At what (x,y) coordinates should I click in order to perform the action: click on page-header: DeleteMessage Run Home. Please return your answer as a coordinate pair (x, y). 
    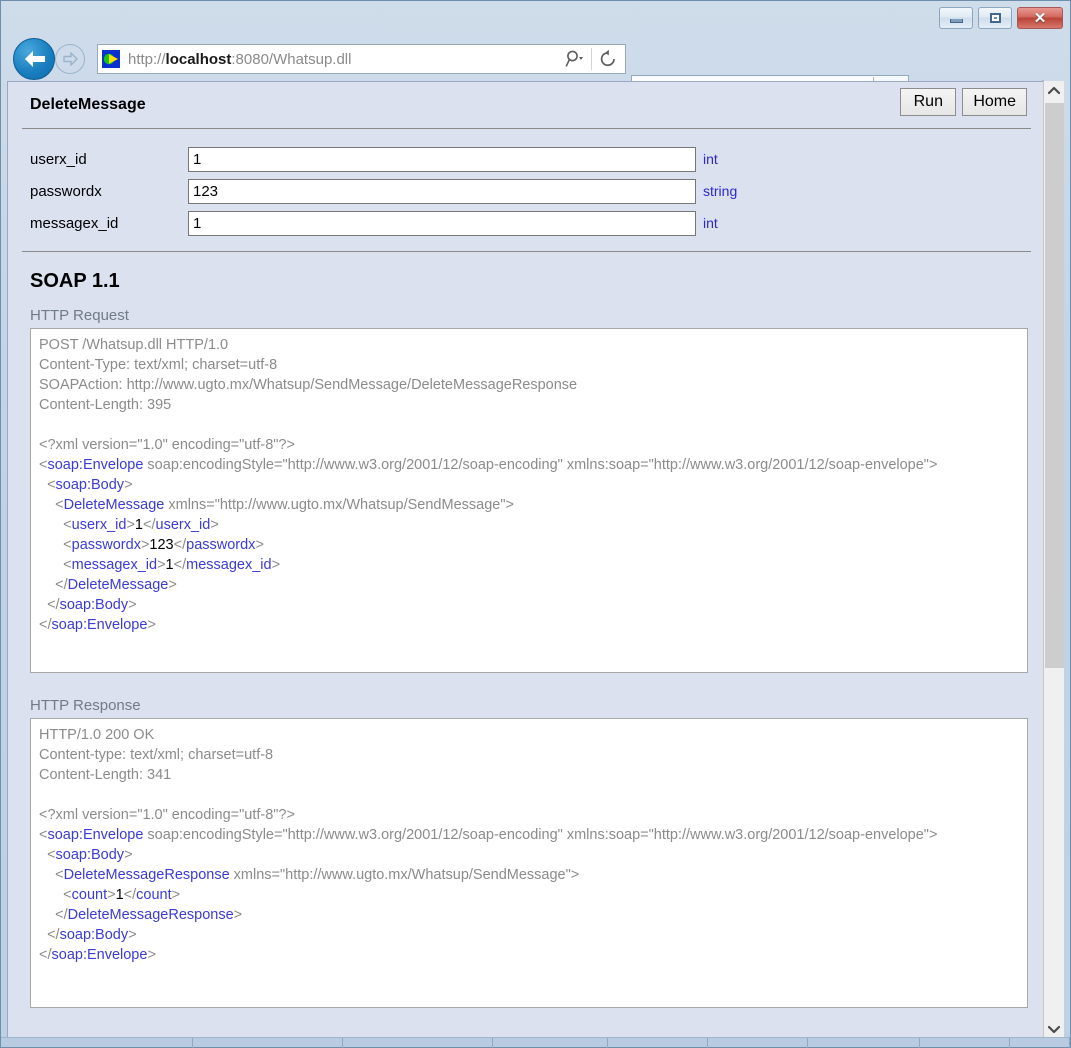
    Looking at the image, I should click on (526, 105).